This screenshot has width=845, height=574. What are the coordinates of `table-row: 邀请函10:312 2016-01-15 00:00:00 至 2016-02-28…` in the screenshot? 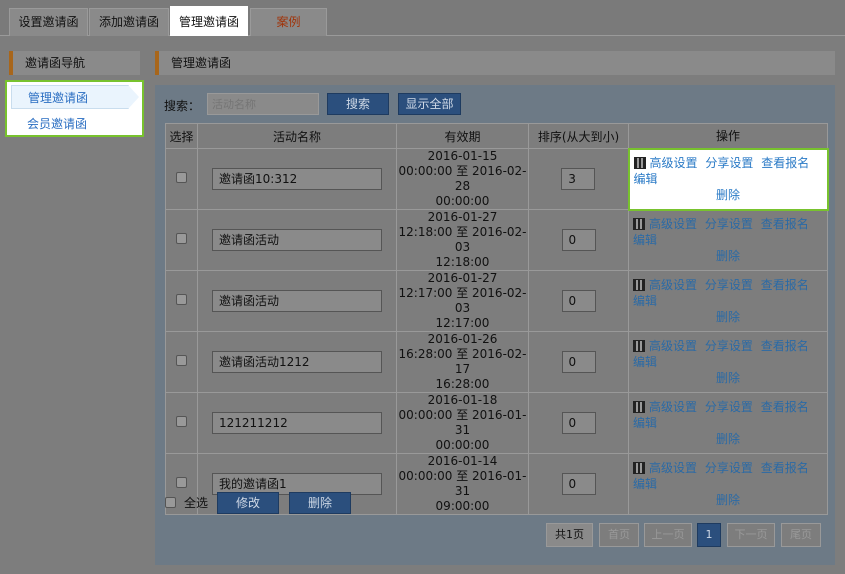 It's located at (497, 179).